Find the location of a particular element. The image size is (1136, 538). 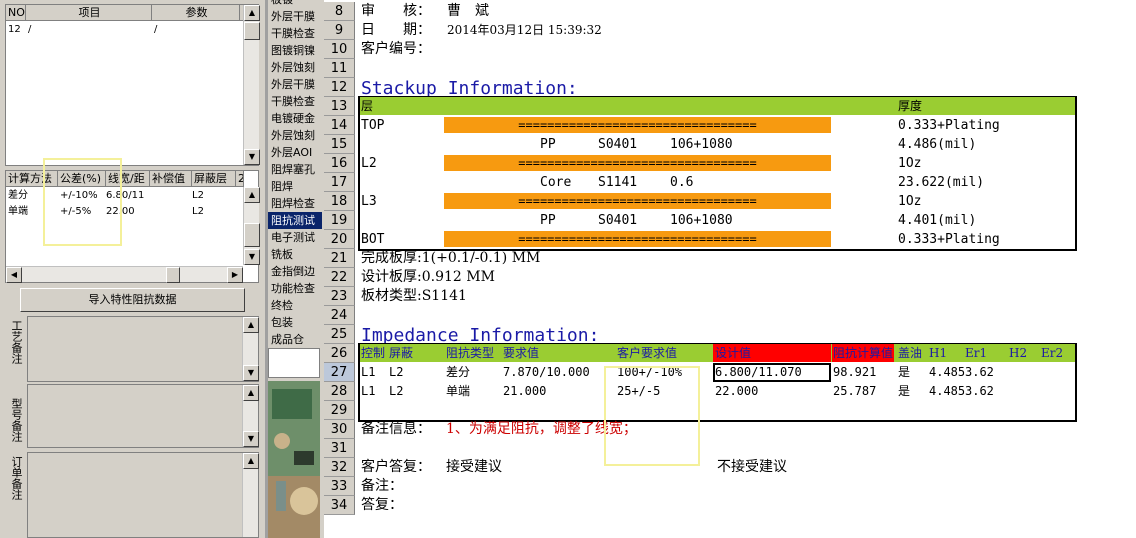

calc-horizontal-scrollbar: ◀ ▶ is located at coordinates (124, 274).